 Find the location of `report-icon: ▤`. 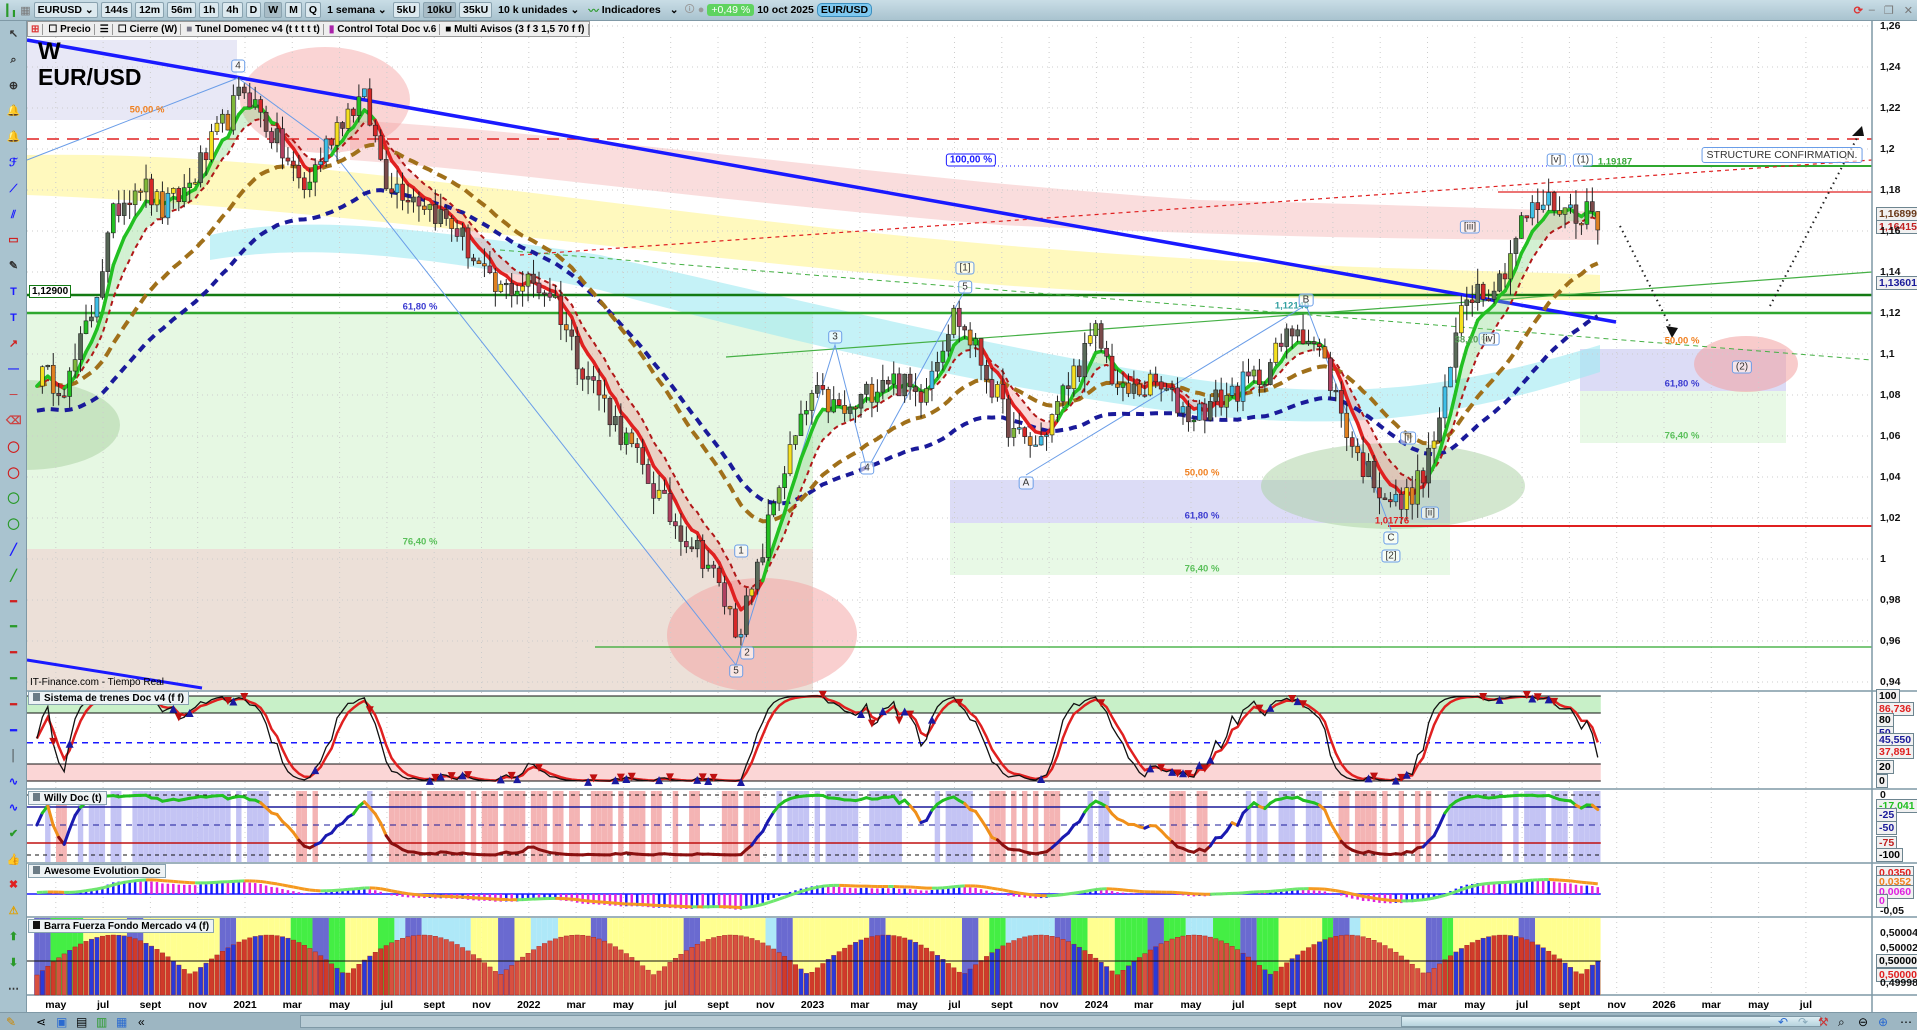

report-icon: ▤ is located at coordinates (81, 1022).